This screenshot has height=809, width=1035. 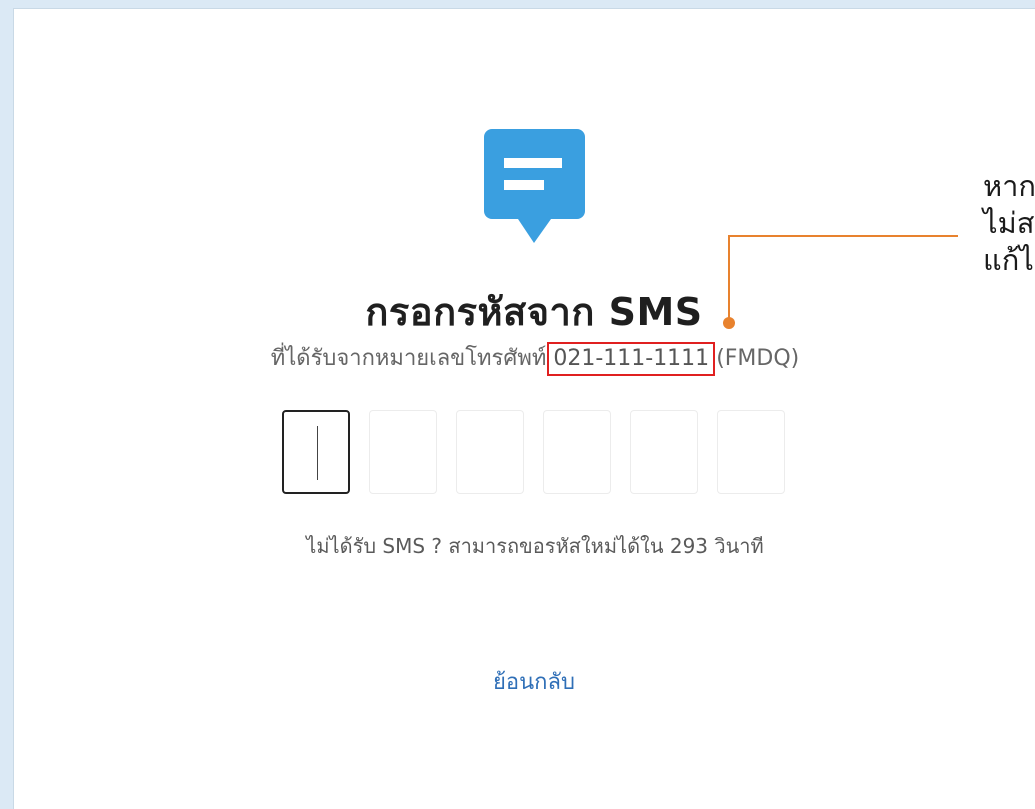 I want to click on message-bubble-icon, so click(x=534, y=186).